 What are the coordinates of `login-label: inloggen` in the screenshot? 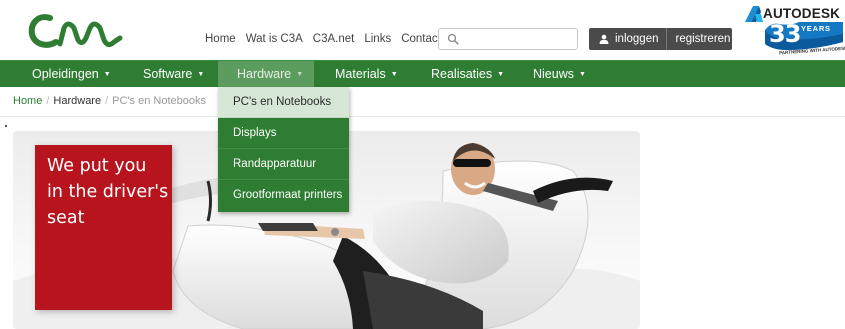 It's located at (637, 39).